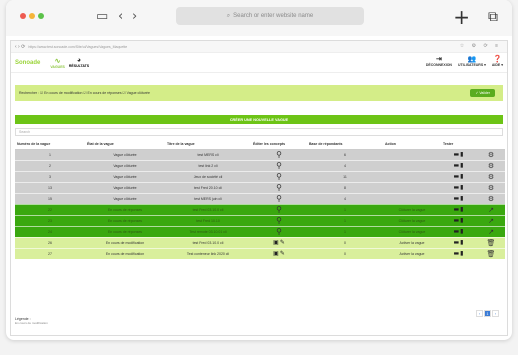 This screenshot has height=355, width=518. Describe the element at coordinates (208, 210) in the screenshot. I see `cell-title: test Fred 03.10.0 cli` at that location.